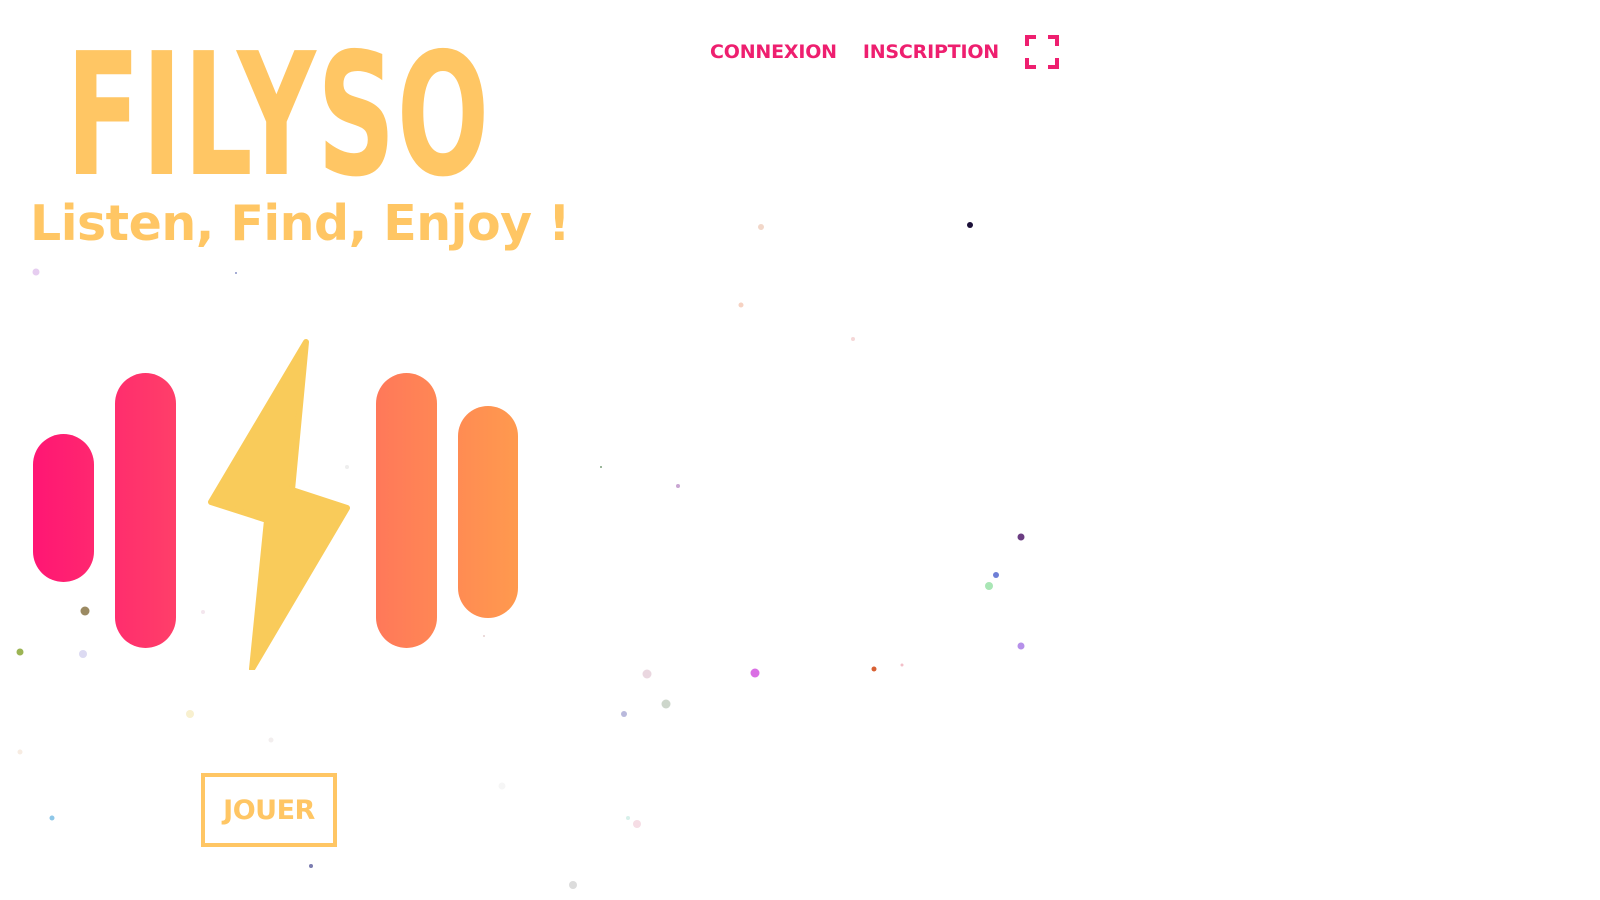 This screenshot has width=1600, height=900. I want to click on fullscreen-icon, so click(1041, 52).